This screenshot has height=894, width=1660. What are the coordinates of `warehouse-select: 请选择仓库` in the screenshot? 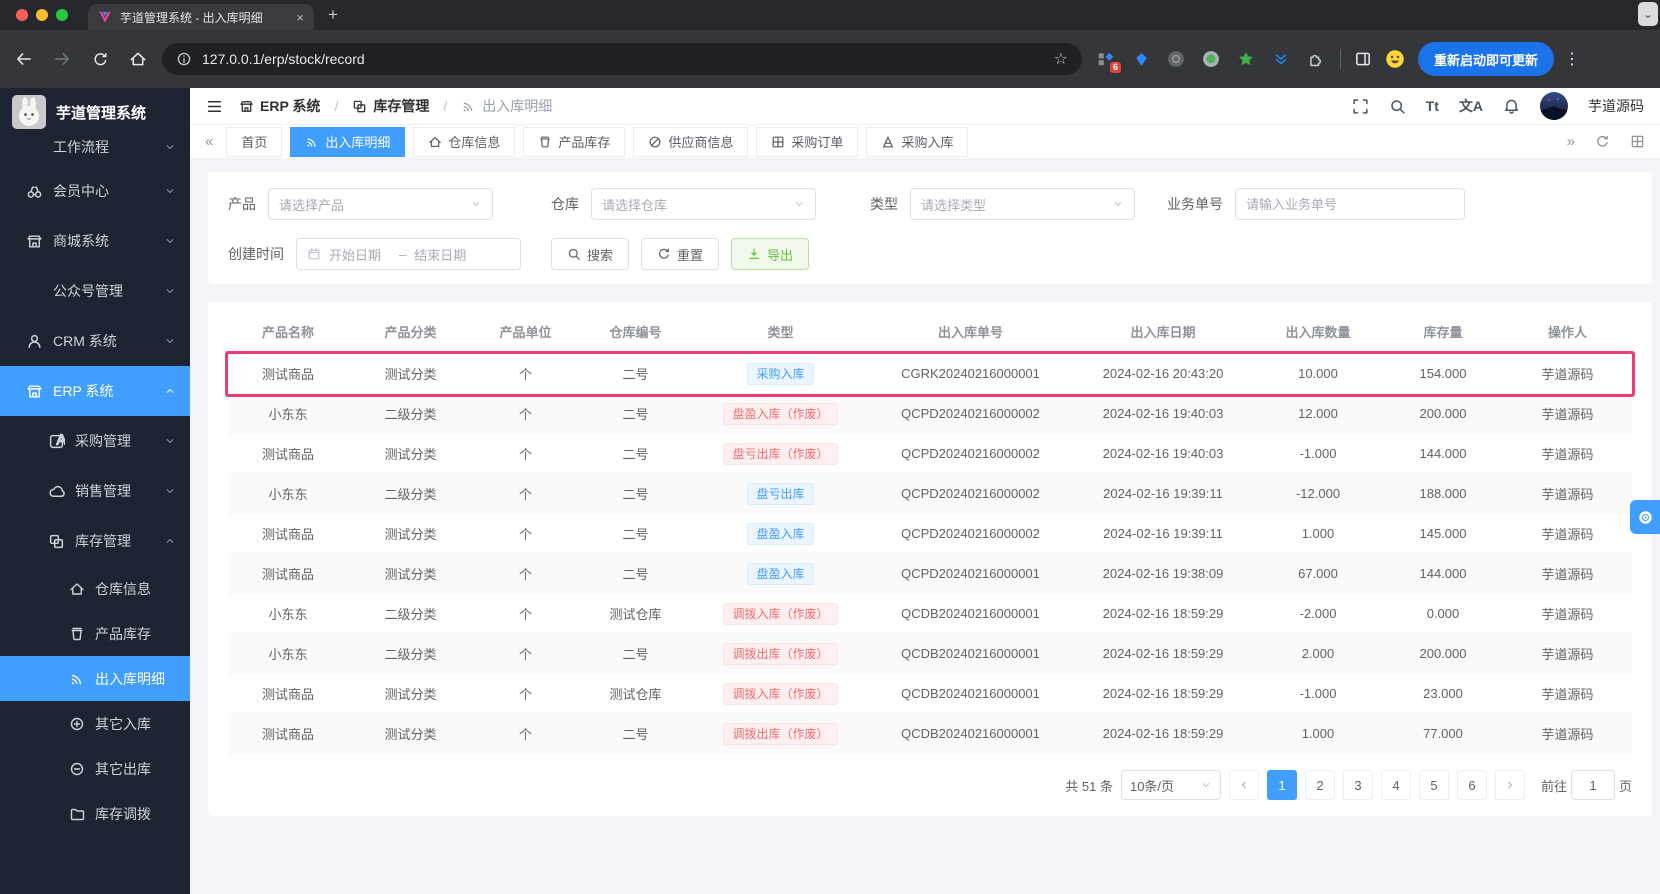 It's located at (703, 204).